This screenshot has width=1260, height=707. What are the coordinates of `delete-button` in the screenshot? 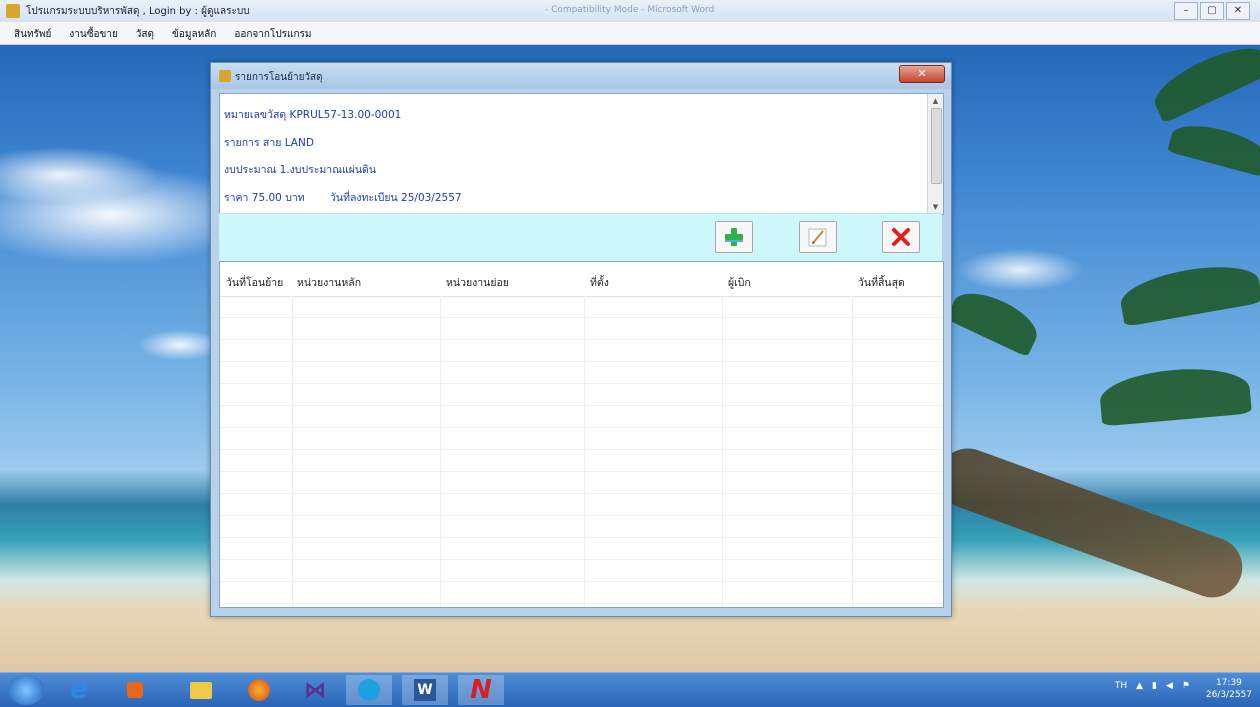 It's located at (901, 237).